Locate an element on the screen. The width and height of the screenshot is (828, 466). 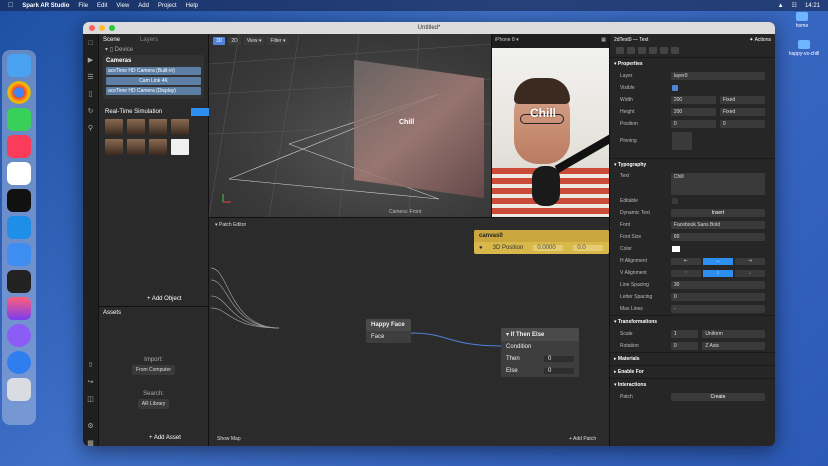
device-row: ▾ ▯ Device is located at coordinates (153, 49).